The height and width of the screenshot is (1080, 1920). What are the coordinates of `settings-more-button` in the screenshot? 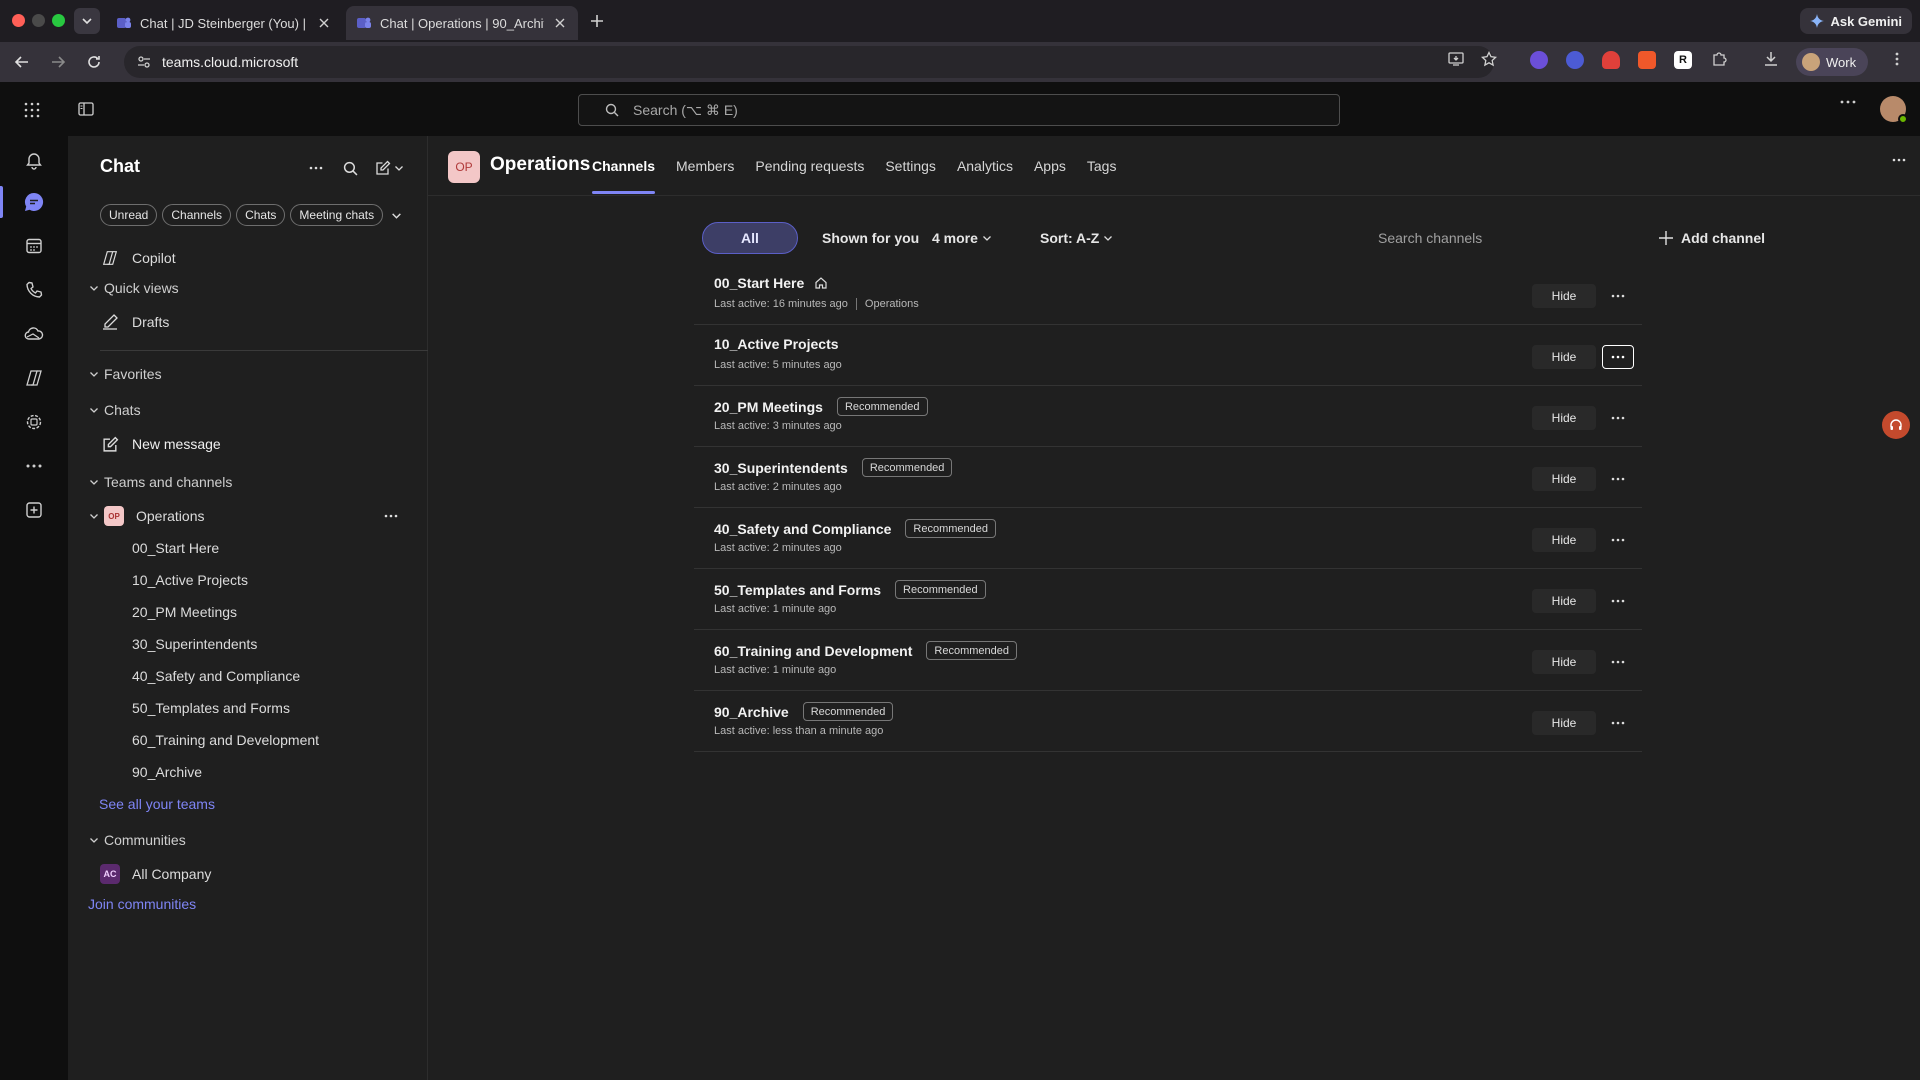 It's located at (1848, 102).